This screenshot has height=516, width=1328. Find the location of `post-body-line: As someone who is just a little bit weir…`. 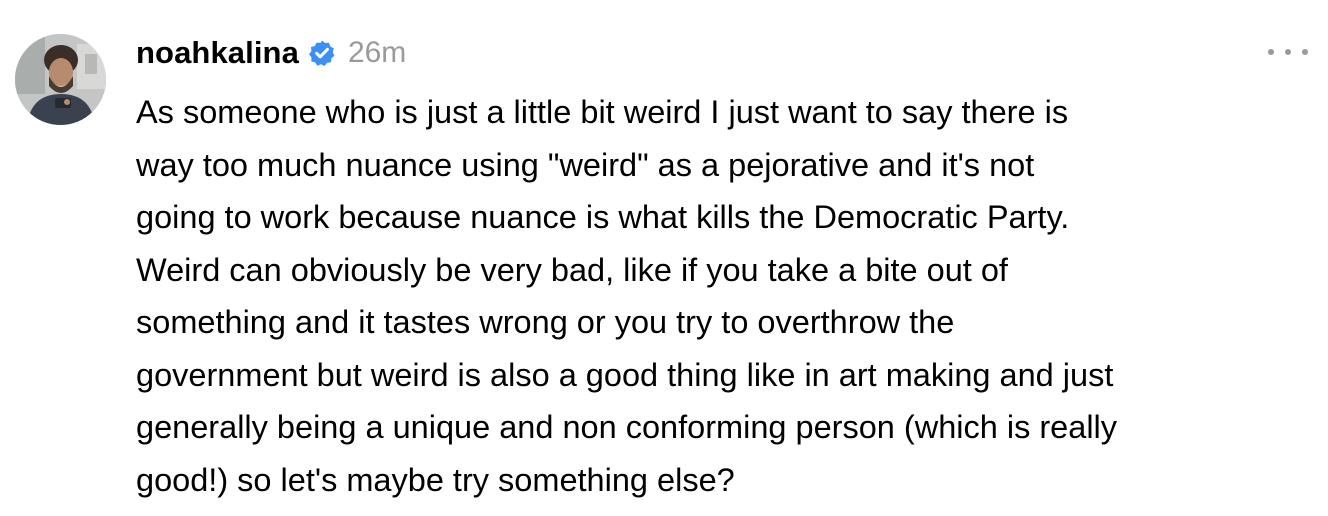

post-body-line: As someone who is just a little bit weir… is located at coordinates (602, 112).